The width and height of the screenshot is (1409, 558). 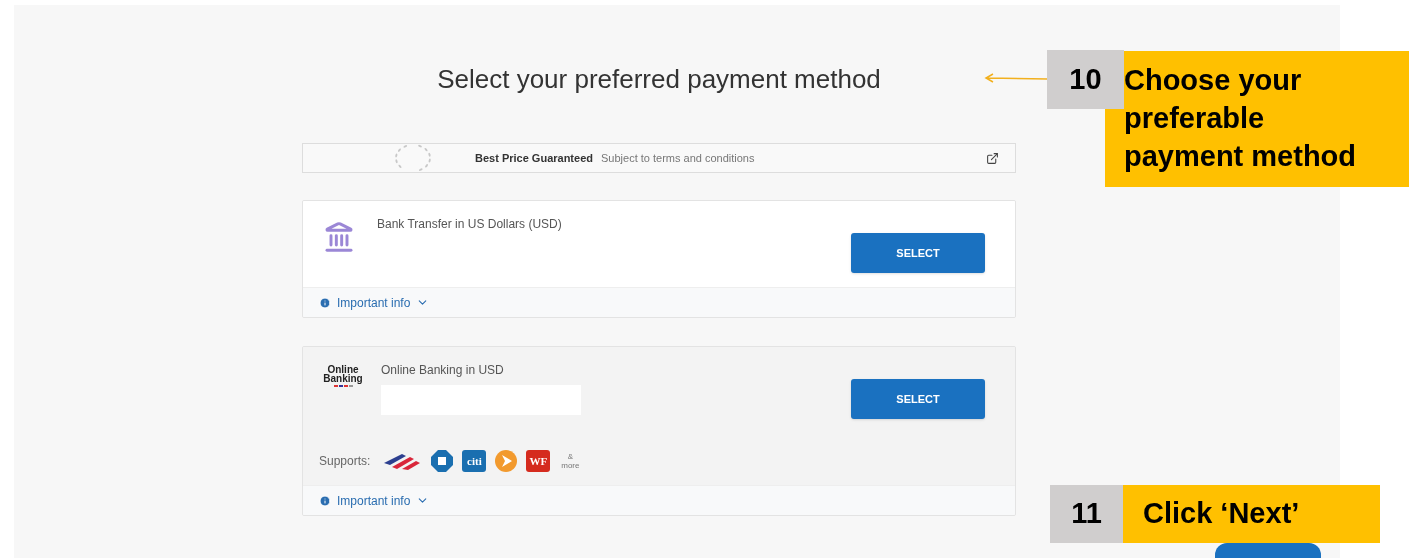 I want to click on supports-label: Supports:, so click(x=345, y=461).